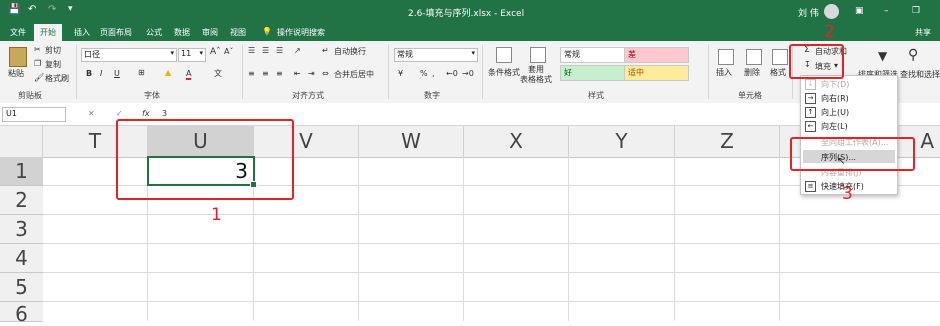  Describe the element at coordinates (835, 112) in the screenshot. I see `menu-item-fill-up: 向上(U)` at that location.